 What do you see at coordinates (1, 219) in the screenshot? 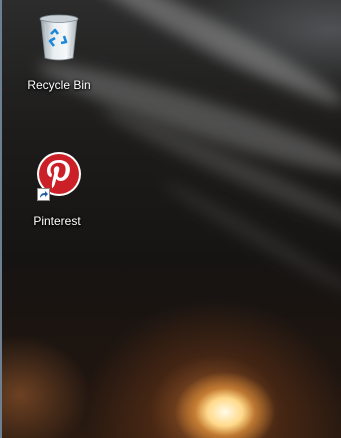
I see `screen-edge` at bounding box center [1, 219].